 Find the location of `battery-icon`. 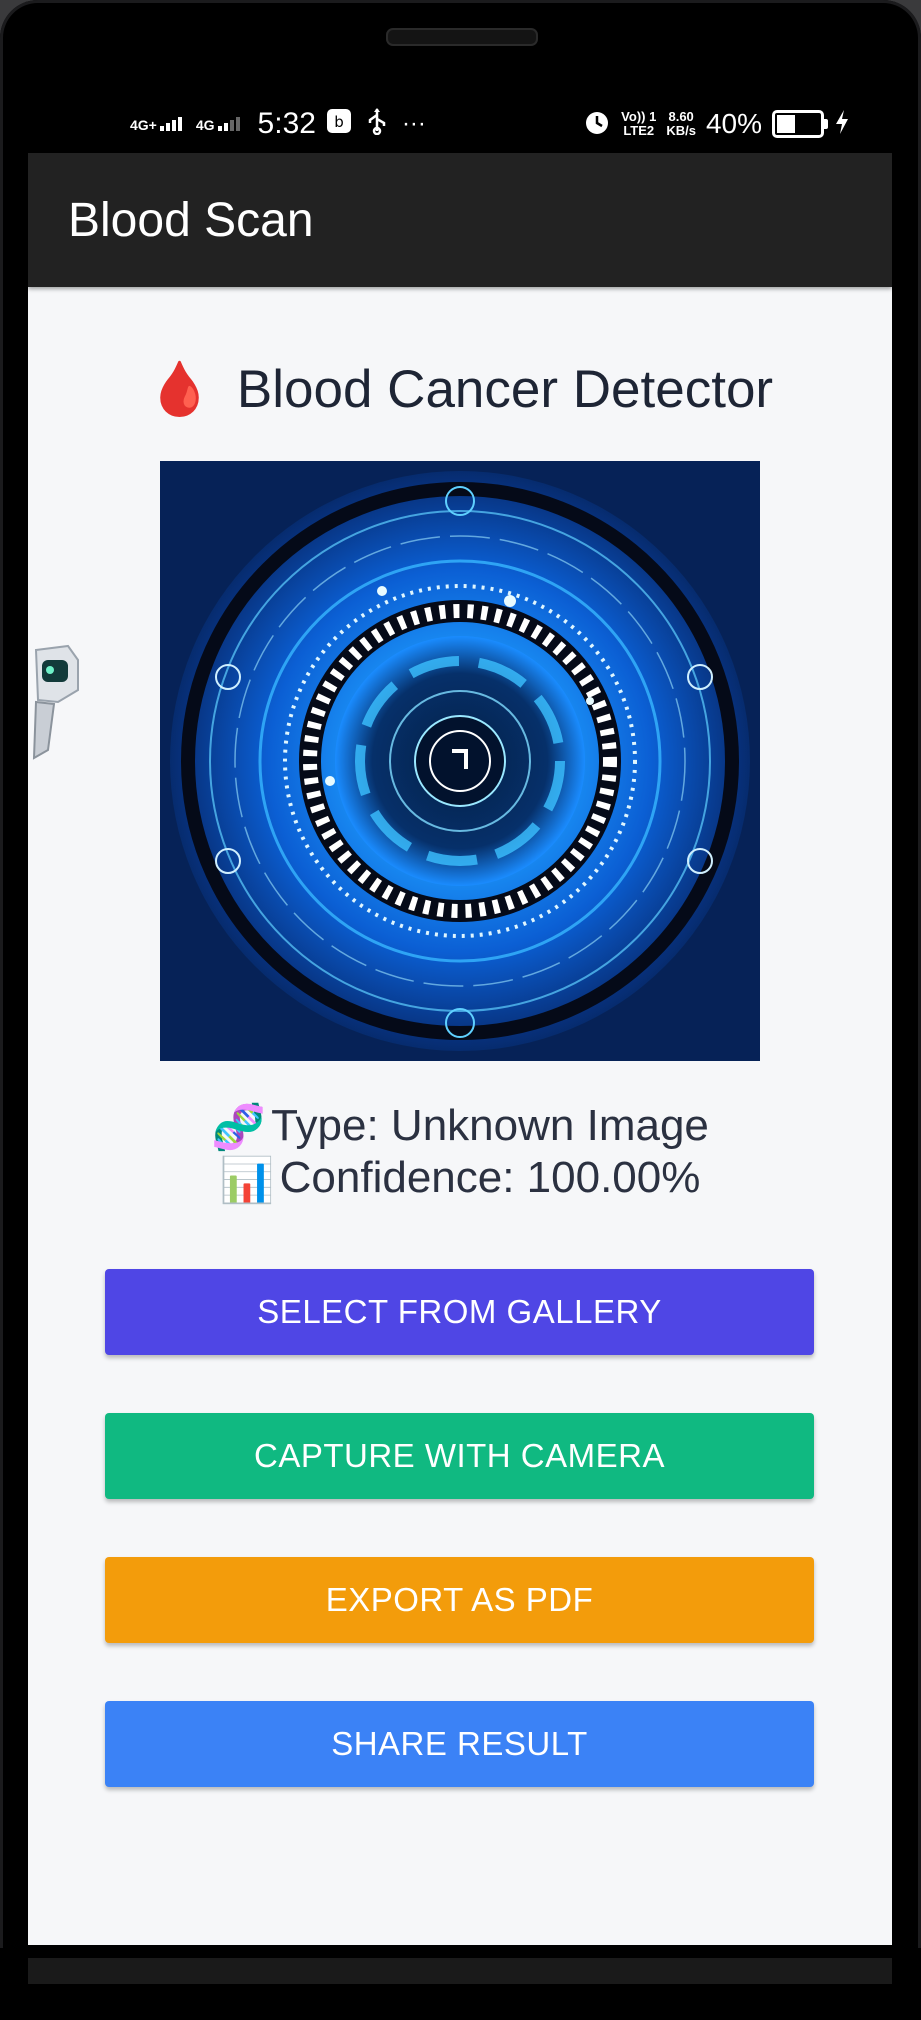

battery-icon is located at coordinates (800, 124).